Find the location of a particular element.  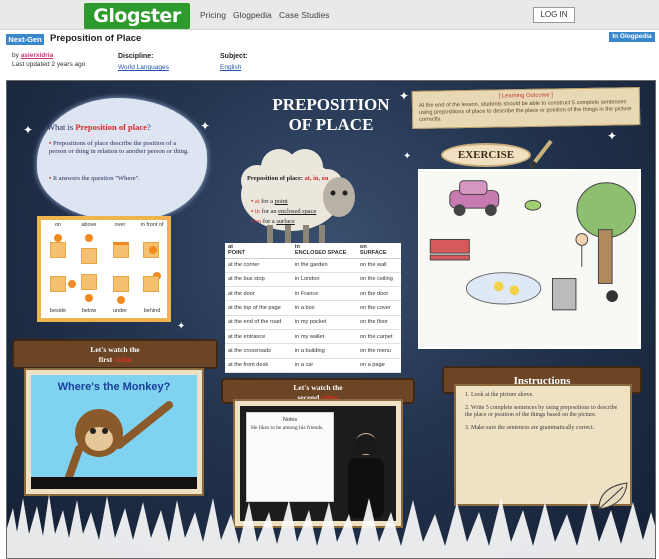

prep-label-over: over is located at coordinates (120, 225).